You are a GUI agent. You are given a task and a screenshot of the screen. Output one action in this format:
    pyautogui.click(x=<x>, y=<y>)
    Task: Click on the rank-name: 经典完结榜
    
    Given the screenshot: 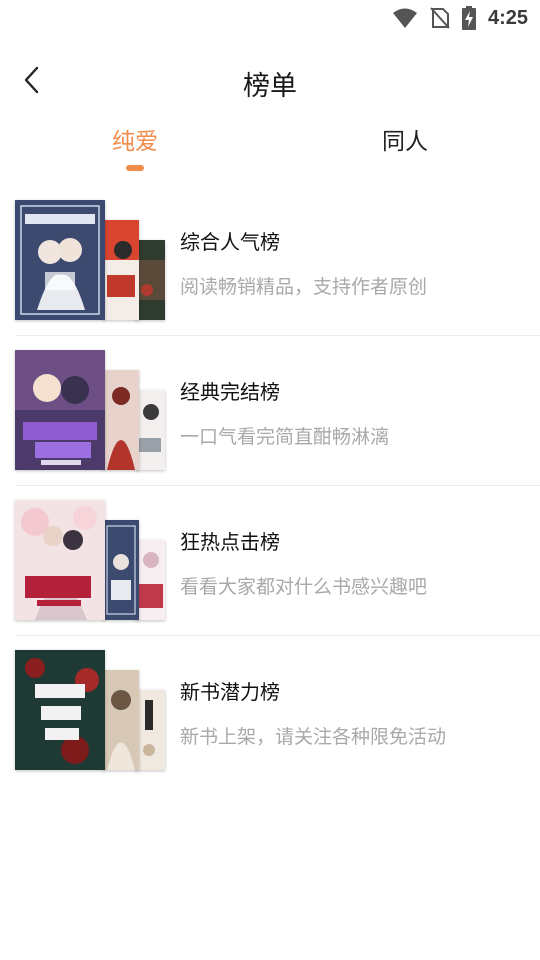 What is the action you would take?
    pyautogui.click(x=230, y=392)
    